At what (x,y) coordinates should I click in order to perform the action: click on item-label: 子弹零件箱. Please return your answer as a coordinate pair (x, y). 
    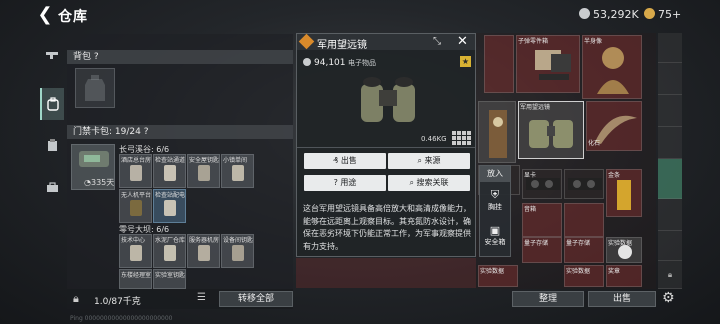
    Looking at the image, I should click on (533, 41).